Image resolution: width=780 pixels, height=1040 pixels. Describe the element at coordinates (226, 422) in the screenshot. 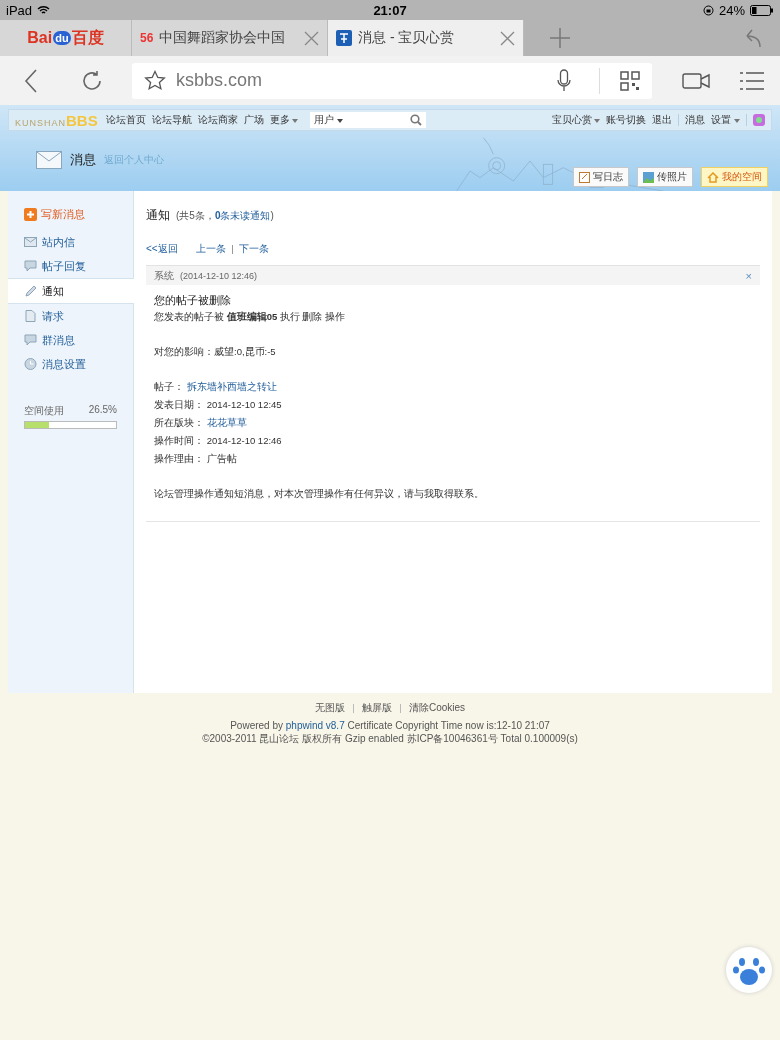

I see `field-link: 花花草草` at that location.